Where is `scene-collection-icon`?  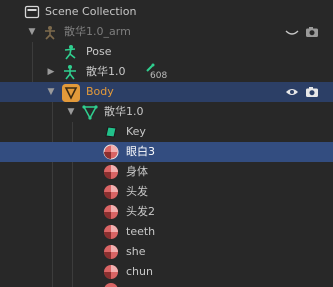 scene-collection-icon is located at coordinates (32, 12).